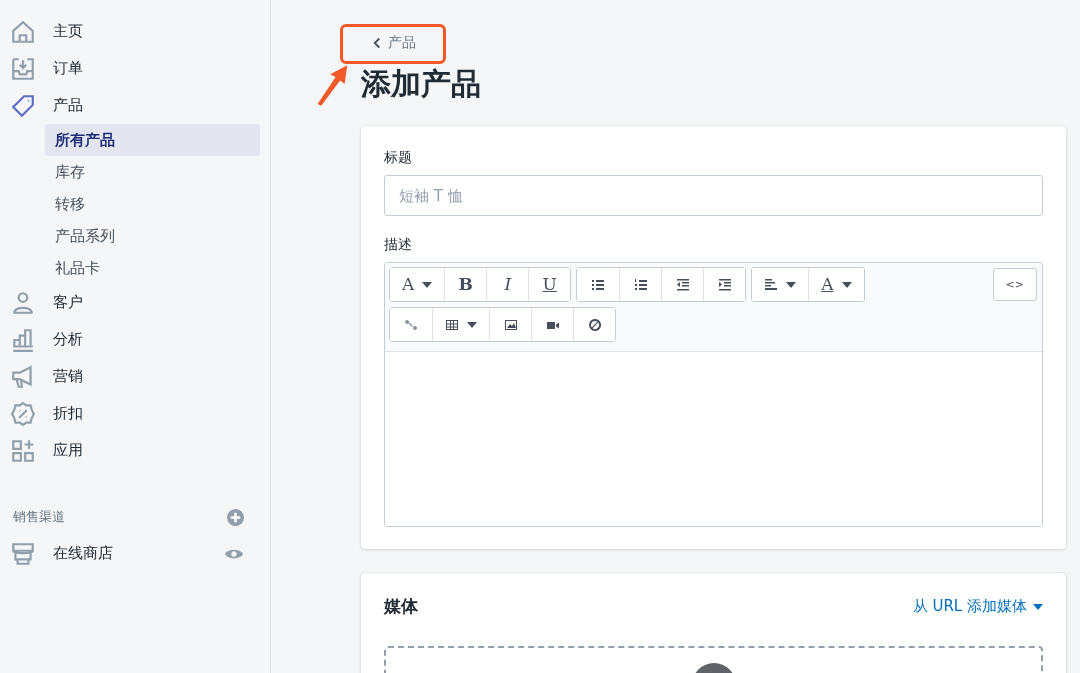 The image size is (1080, 673). I want to click on nav-subitem: 所有产品, so click(152, 140).